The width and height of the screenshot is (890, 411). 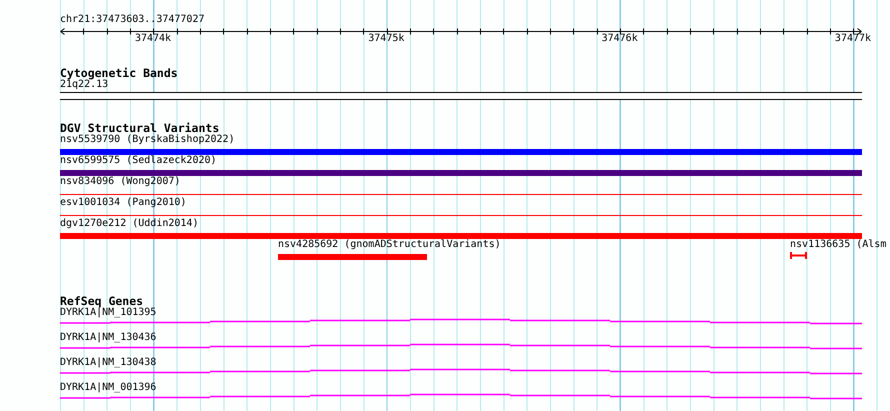 What do you see at coordinates (119, 73) in the screenshot?
I see `track-title: Cytogenetic Bands` at bounding box center [119, 73].